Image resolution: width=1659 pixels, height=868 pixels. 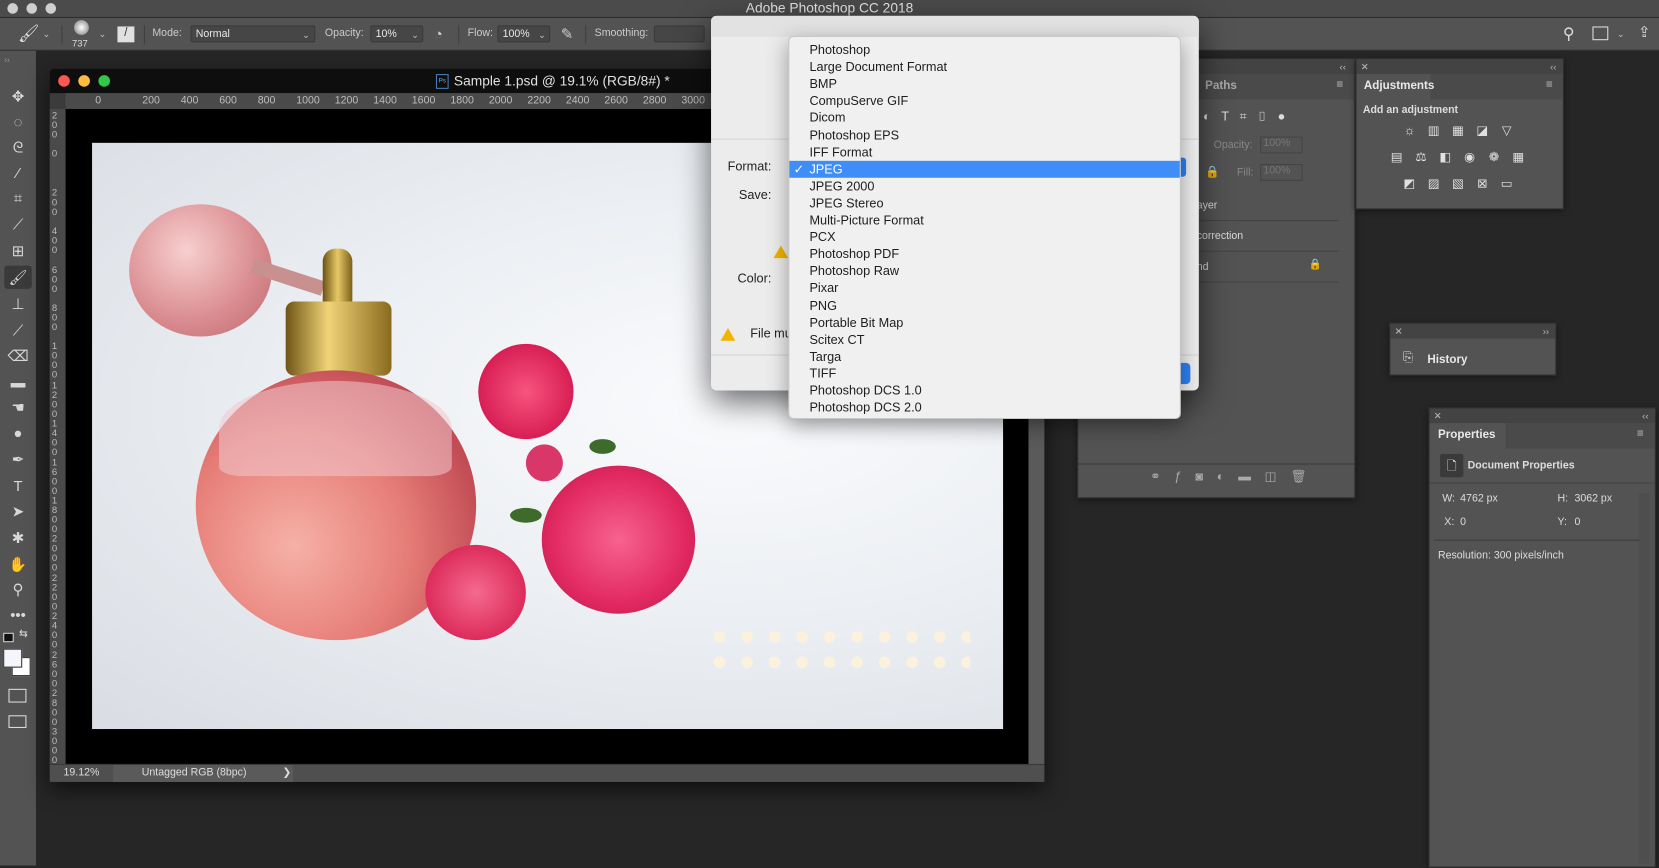 What do you see at coordinates (1600, 33) in the screenshot?
I see `workspace-icon` at bounding box center [1600, 33].